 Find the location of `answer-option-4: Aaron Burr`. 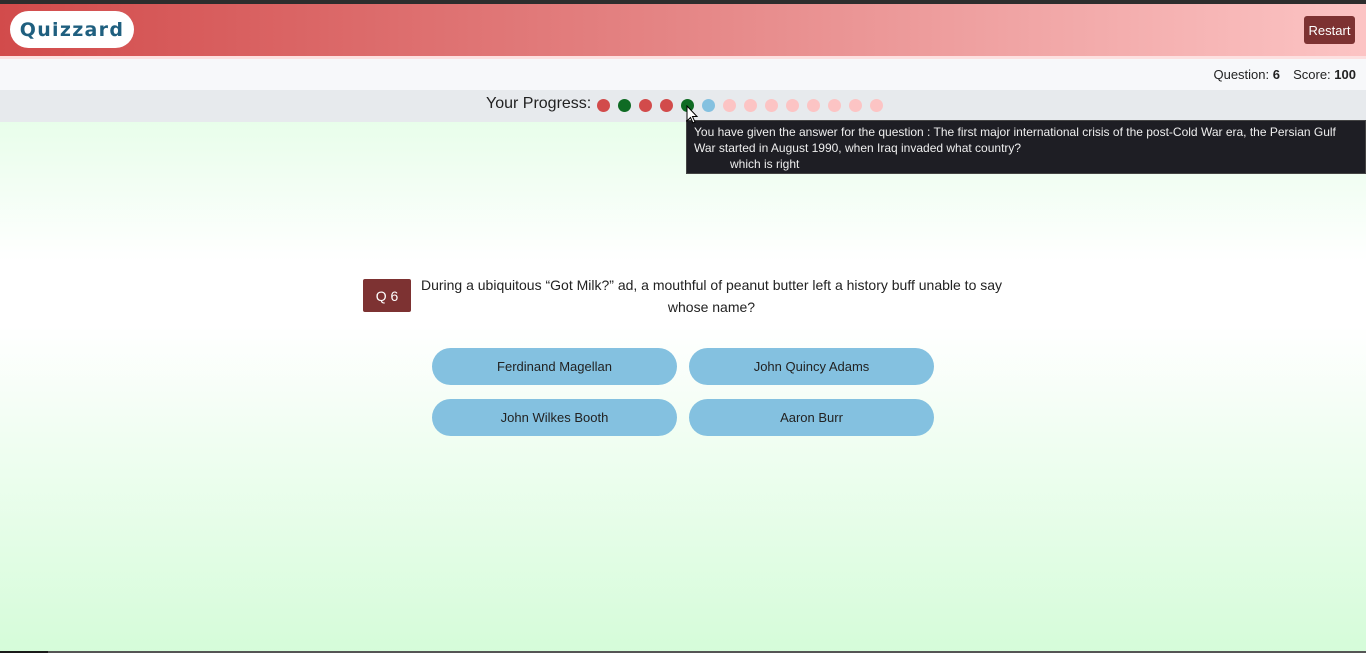

answer-option-4: Aaron Burr is located at coordinates (811, 417).